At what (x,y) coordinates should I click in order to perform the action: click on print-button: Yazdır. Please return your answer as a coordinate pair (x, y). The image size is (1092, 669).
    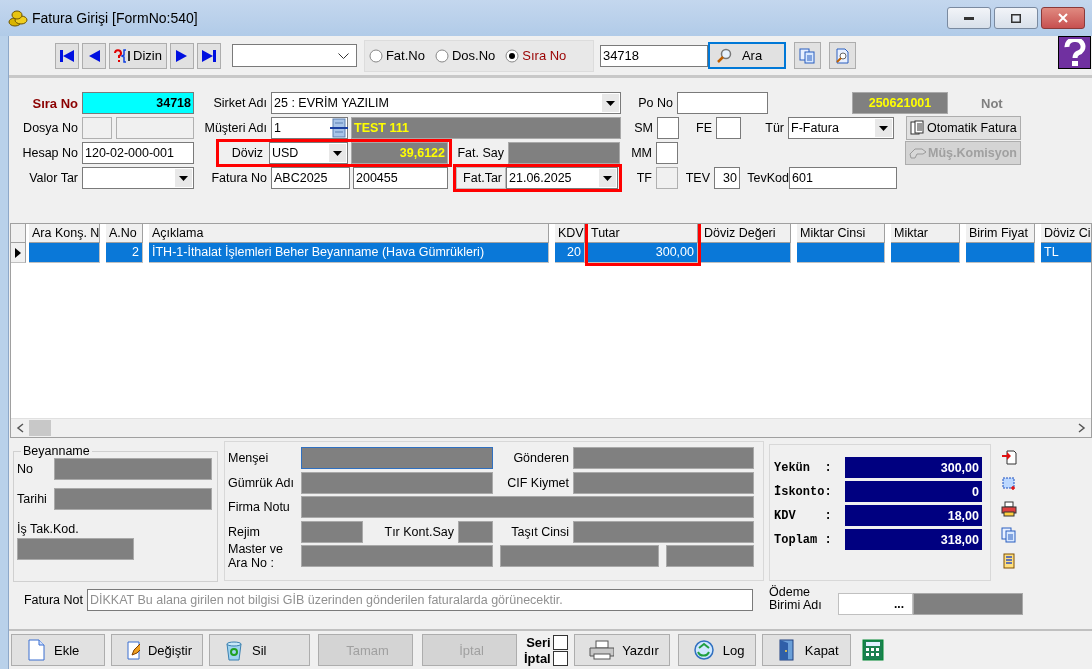
    Looking at the image, I should click on (621, 650).